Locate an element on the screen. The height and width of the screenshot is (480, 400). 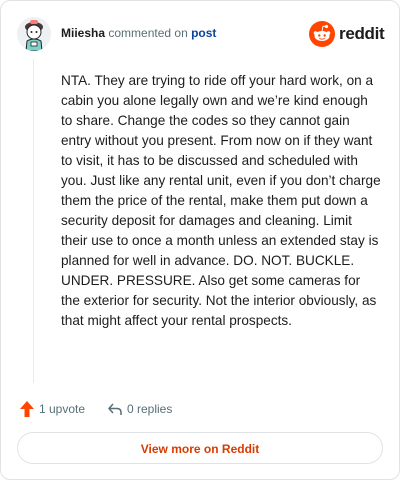
comment-header: Miiesha commented on post reddit is located at coordinates (201, 34).